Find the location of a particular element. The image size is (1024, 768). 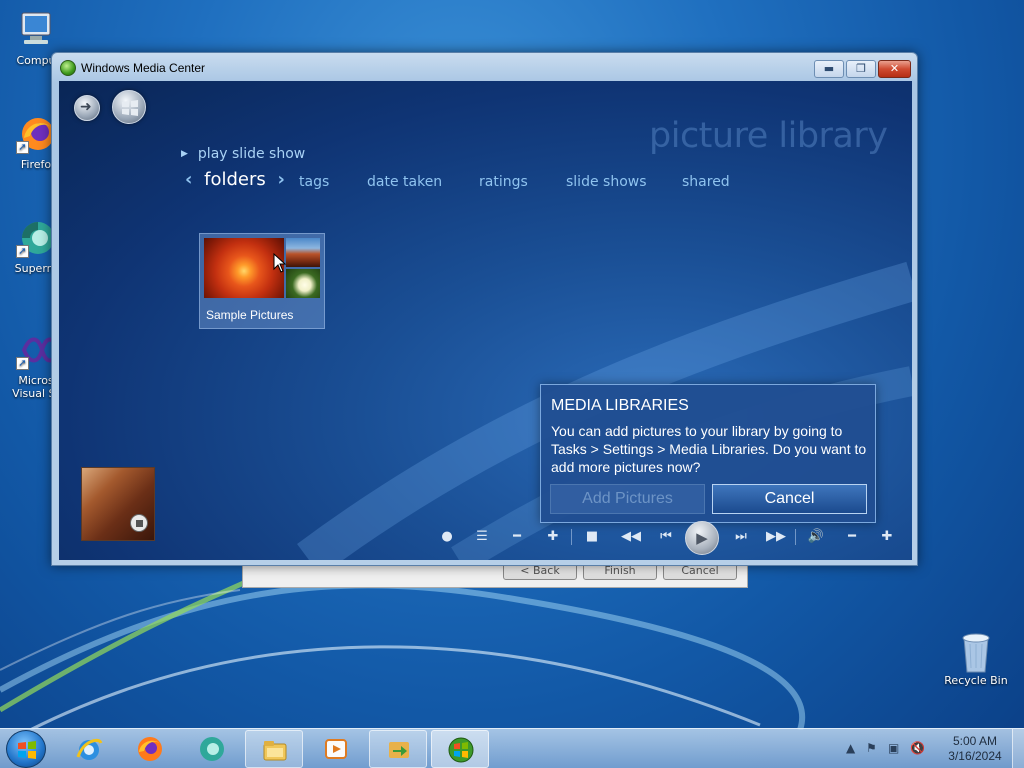

internet-explorer-icon is located at coordinates (89, 749).